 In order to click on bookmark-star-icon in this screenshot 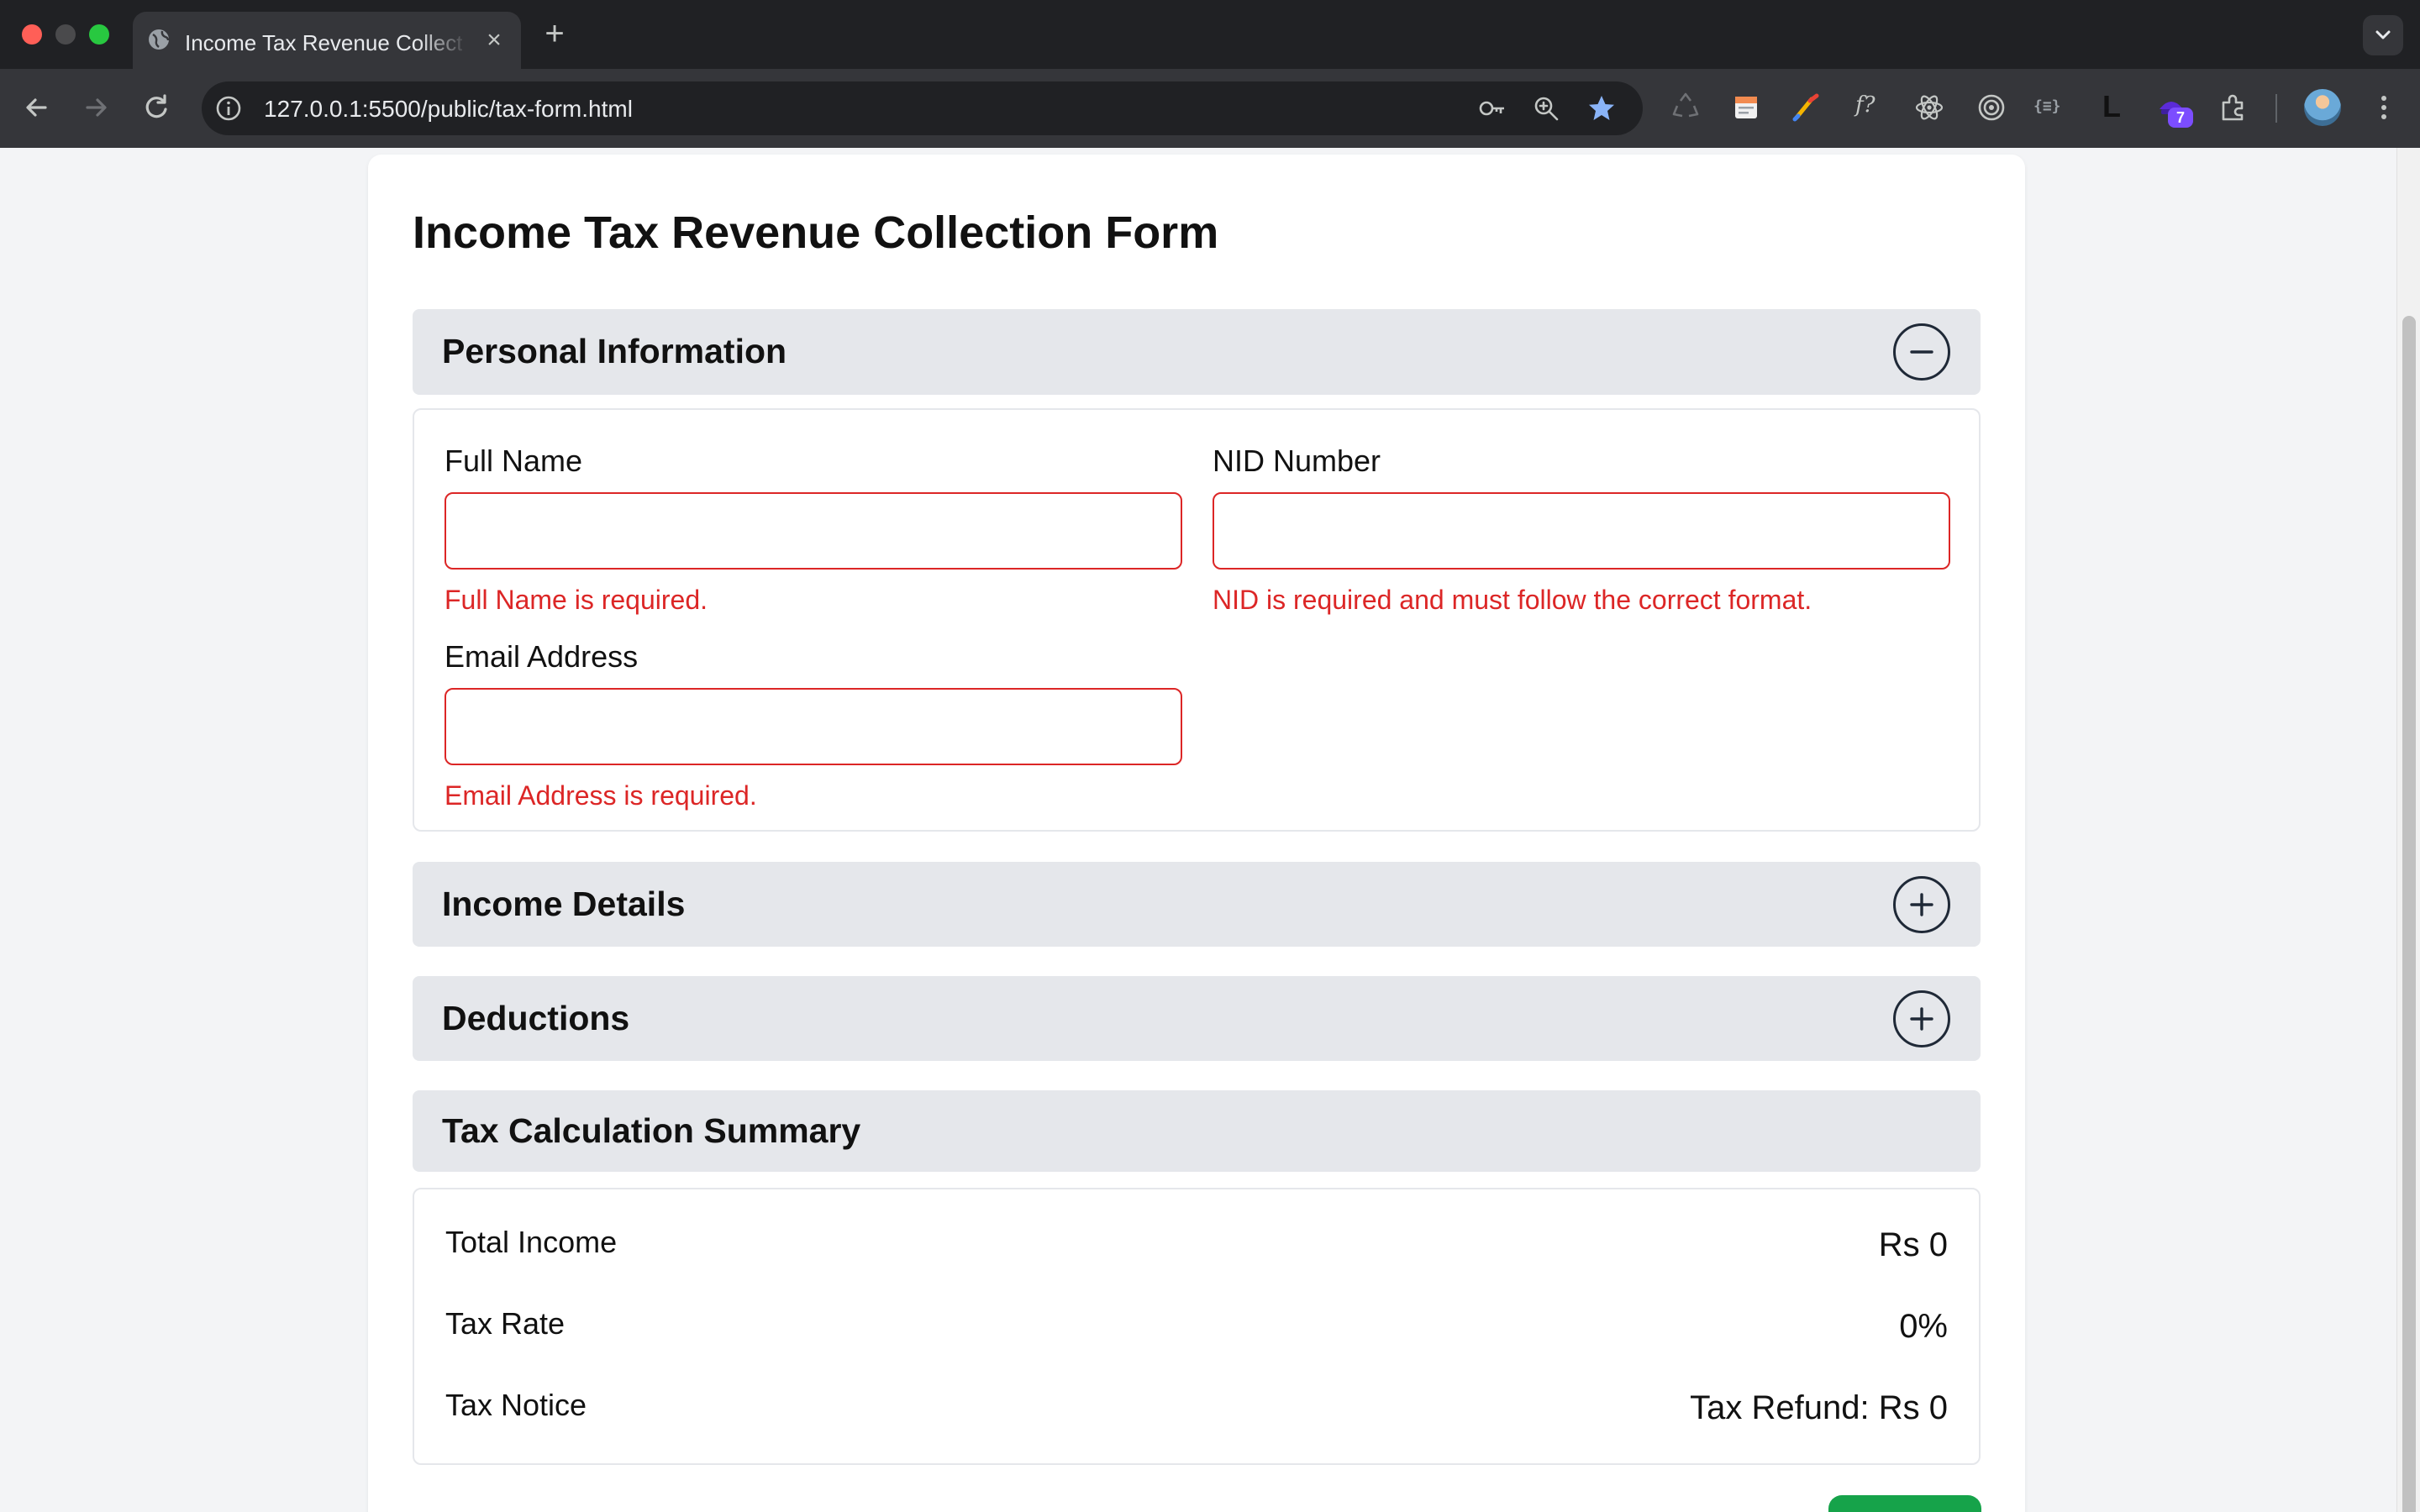, I will do `click(1601, 108)`.